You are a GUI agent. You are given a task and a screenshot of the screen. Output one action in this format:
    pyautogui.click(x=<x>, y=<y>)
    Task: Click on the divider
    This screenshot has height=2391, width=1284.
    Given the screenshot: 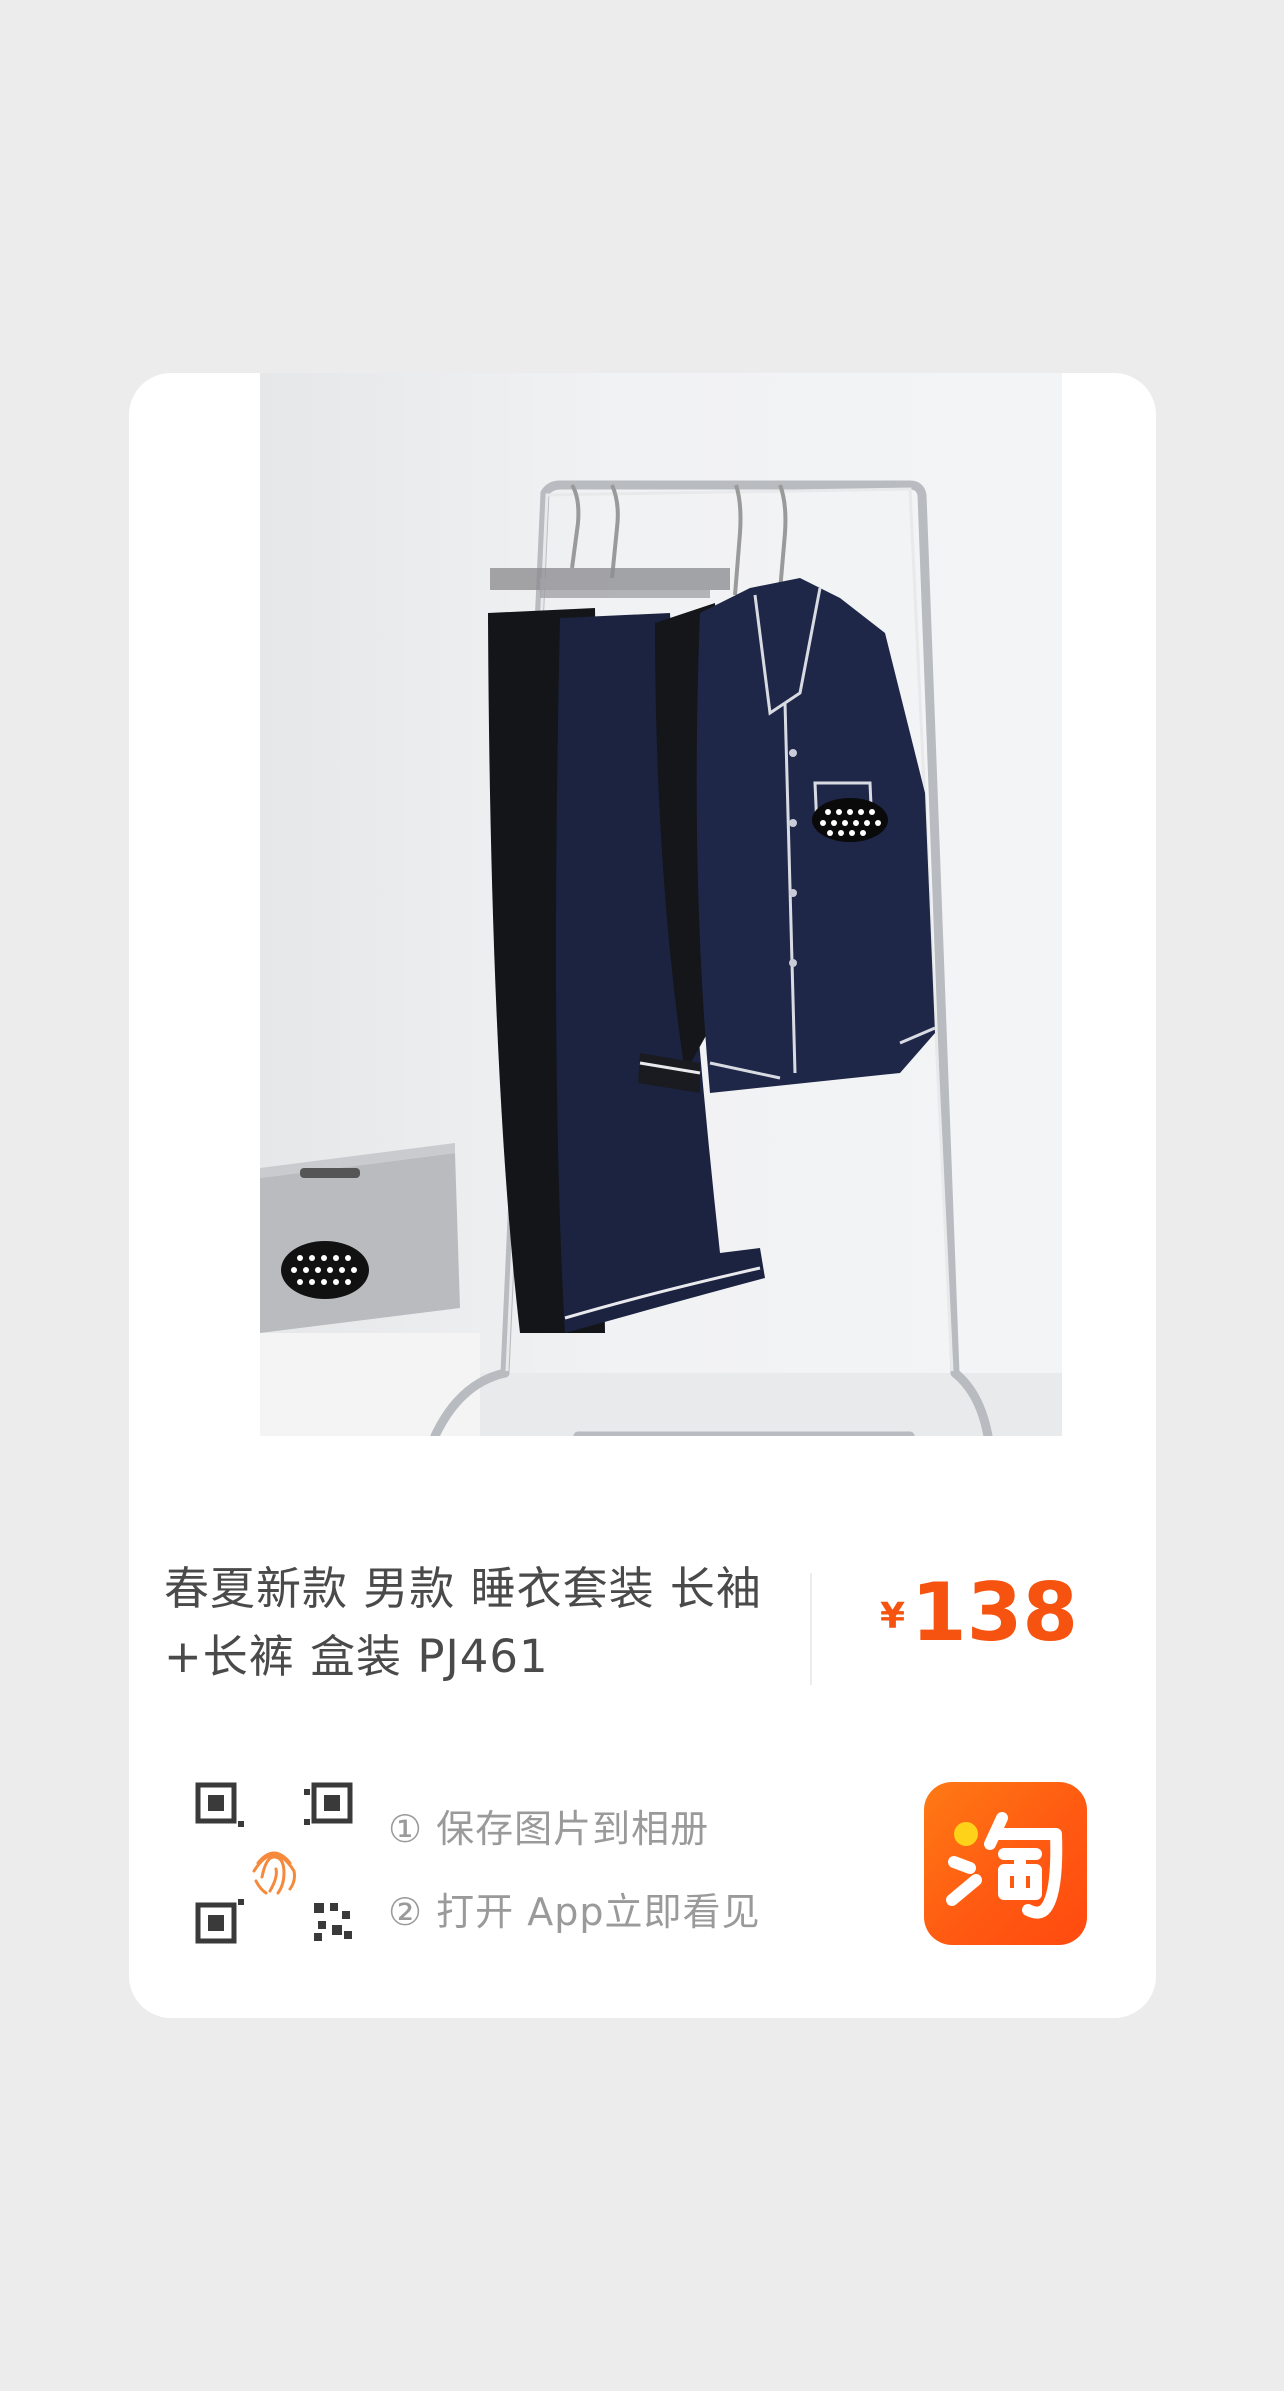 What is the action you would take?
    pyautogui.click(x=811, y=1629)
    